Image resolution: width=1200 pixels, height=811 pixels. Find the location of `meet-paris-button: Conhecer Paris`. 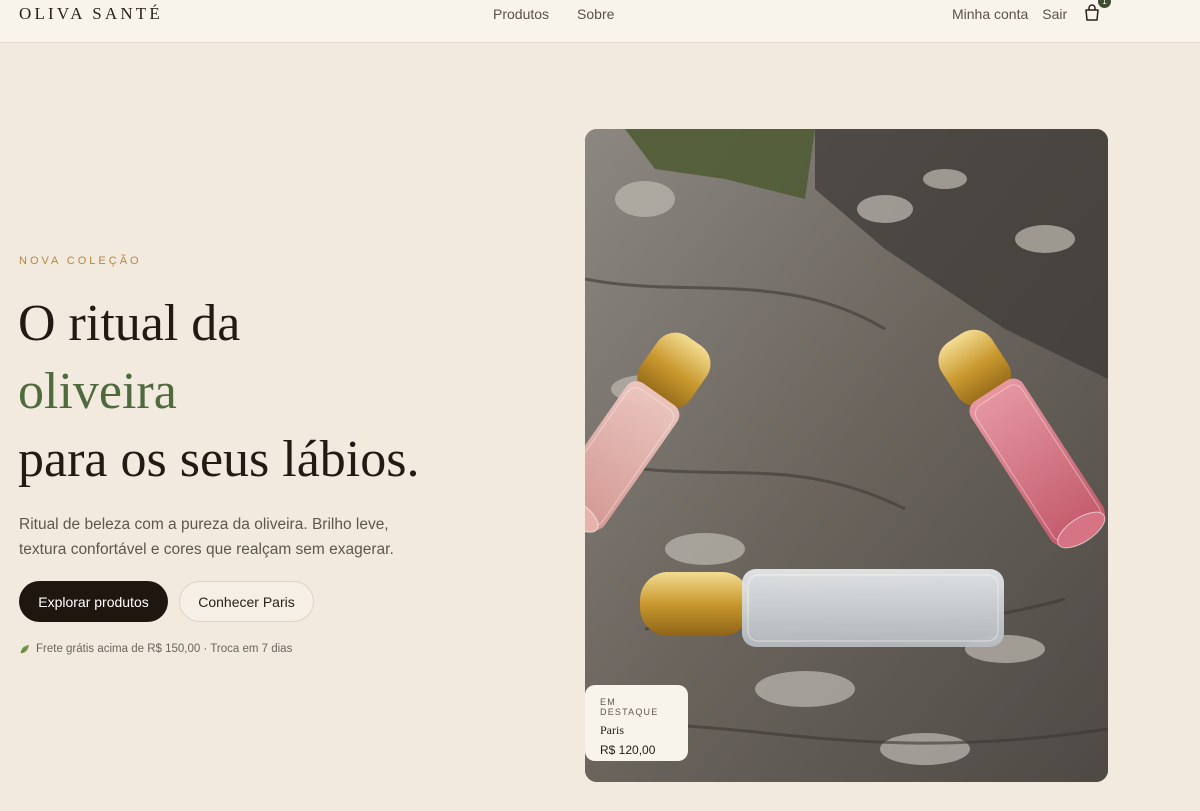

meet-paris-button: Conhecer Paris is located at coordinates (246, 601).